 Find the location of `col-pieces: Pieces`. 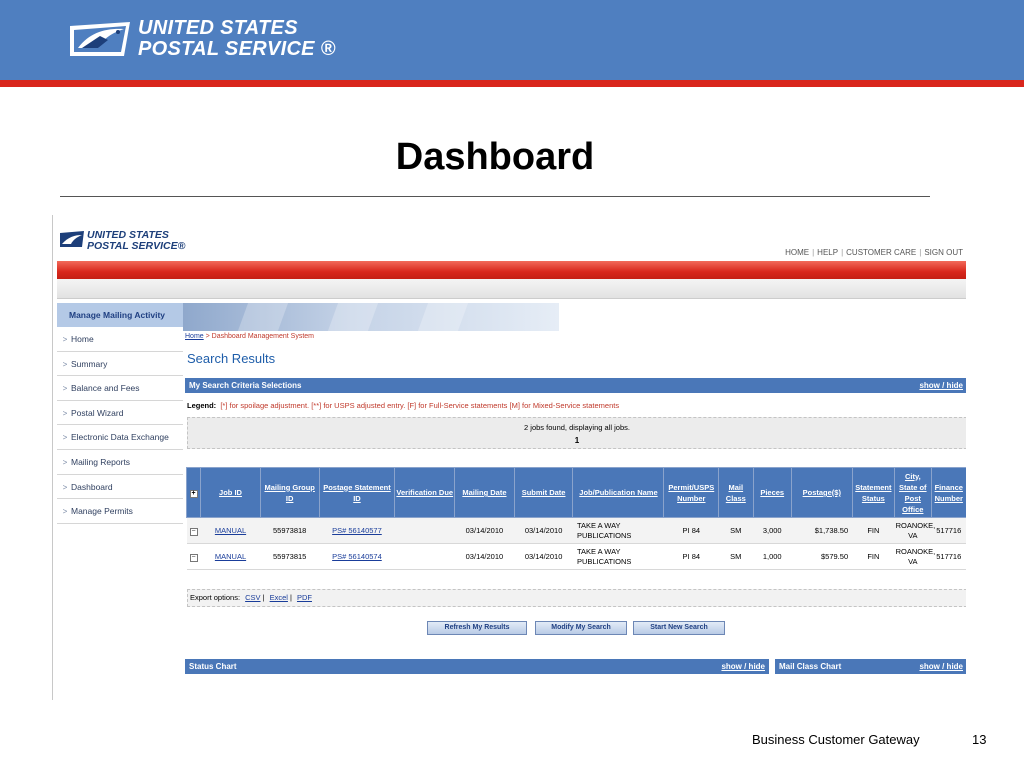

col-pieces: Pieces is located at coordinates (772, 492).